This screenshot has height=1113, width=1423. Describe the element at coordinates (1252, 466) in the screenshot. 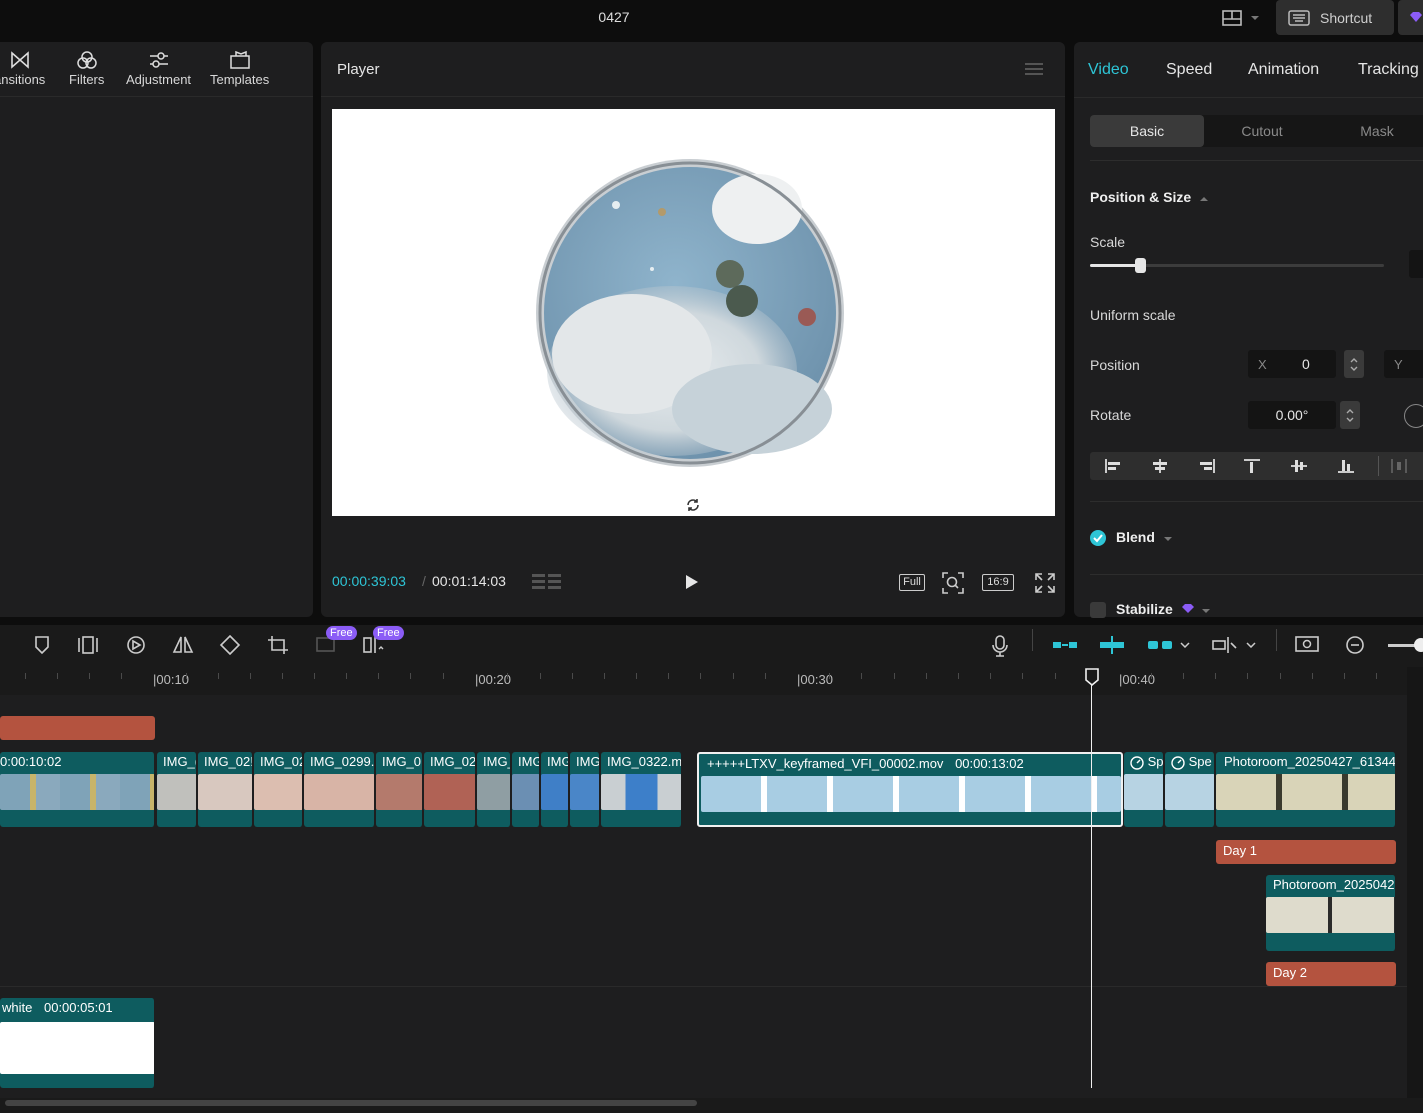

I see `align-top-icon` at that location.